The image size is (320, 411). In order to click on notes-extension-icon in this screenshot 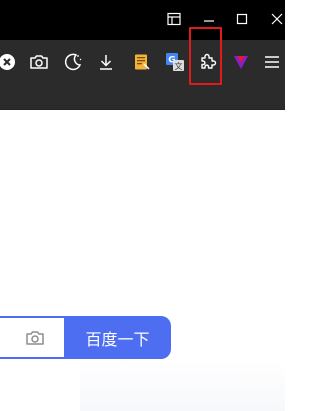, I will do `click(142, 62)`.